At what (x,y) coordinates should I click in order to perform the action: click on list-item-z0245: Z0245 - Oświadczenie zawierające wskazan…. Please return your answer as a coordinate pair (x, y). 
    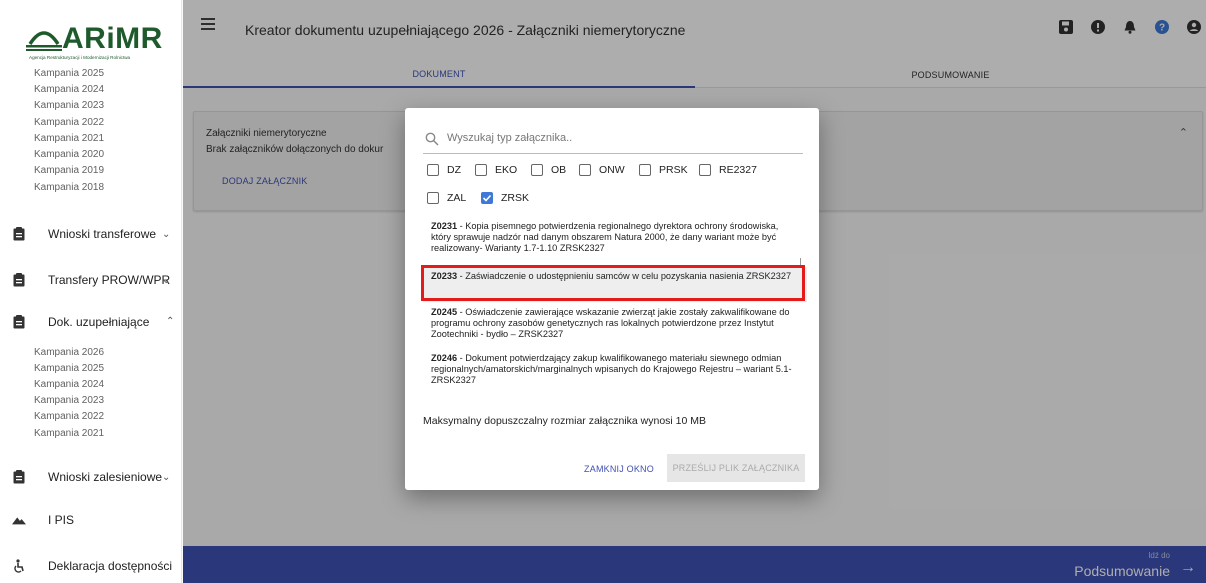
    Looking at the image, I should click on (615, 323).